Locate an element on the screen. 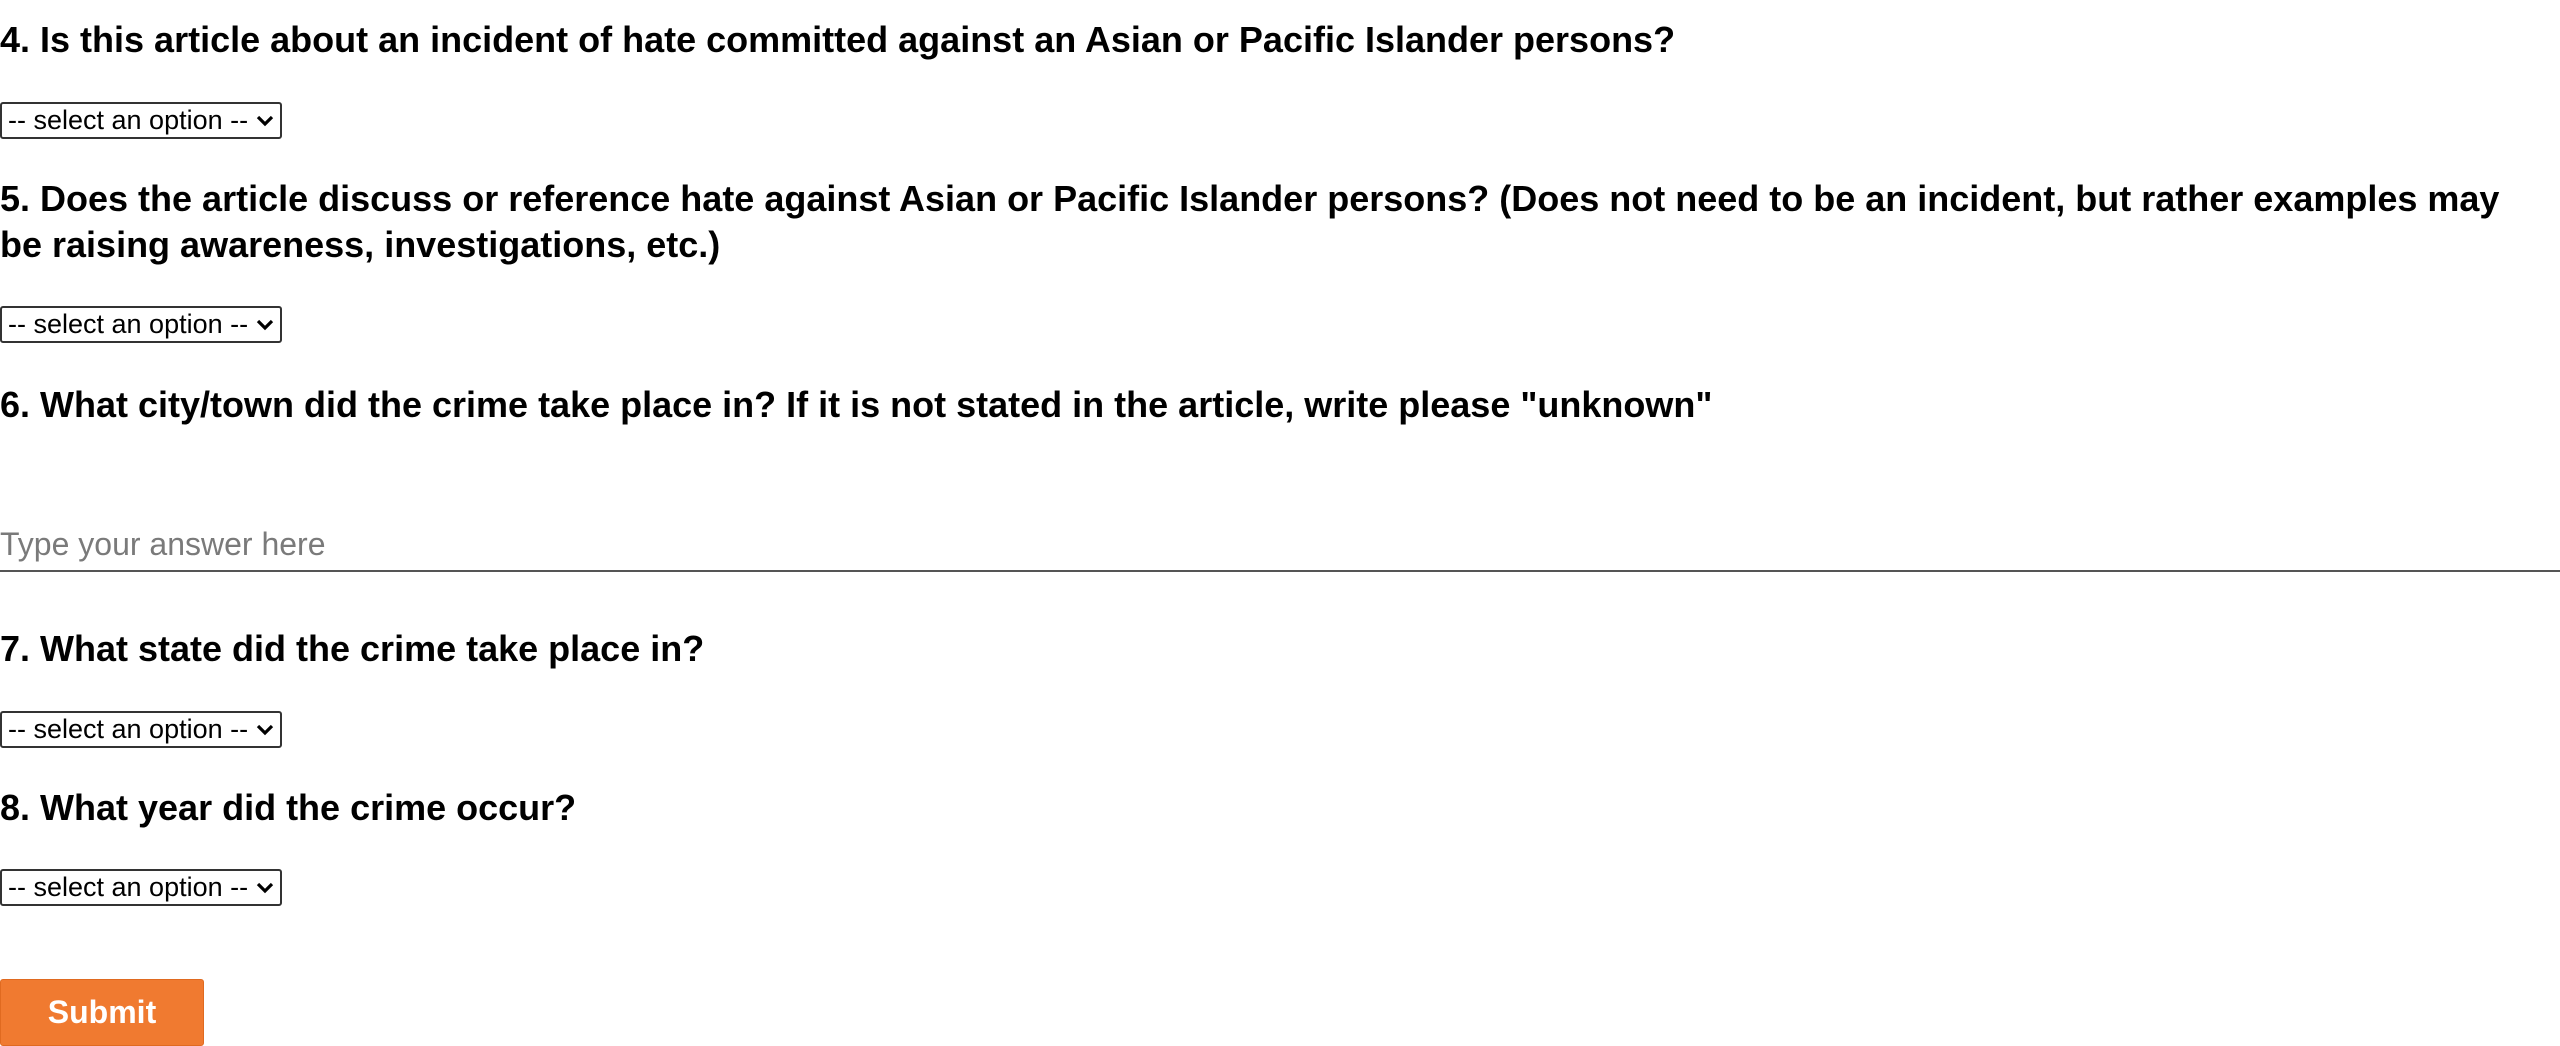 The image size is (2560, 1046). question-4-select: -- select an option -- is located at coordinates (141, 120).